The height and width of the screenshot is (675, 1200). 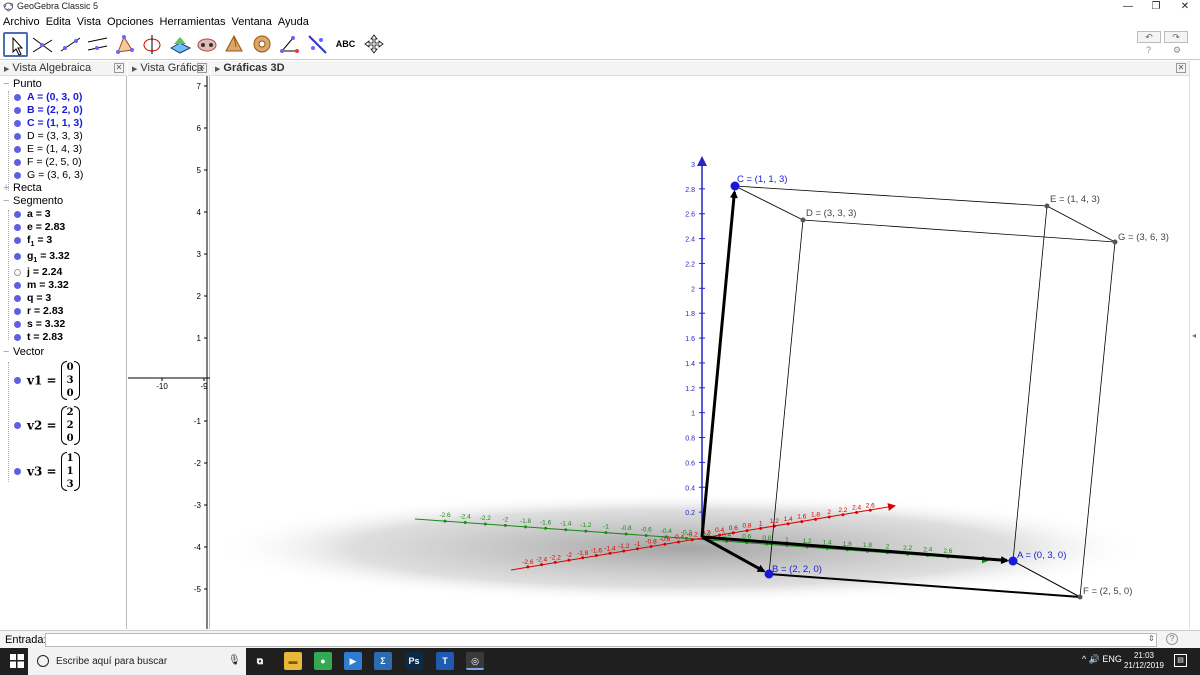 What do you see at coordinates (1115, 242) in the screenshot?
I see `point-g` at bounding box center [1115, 242].